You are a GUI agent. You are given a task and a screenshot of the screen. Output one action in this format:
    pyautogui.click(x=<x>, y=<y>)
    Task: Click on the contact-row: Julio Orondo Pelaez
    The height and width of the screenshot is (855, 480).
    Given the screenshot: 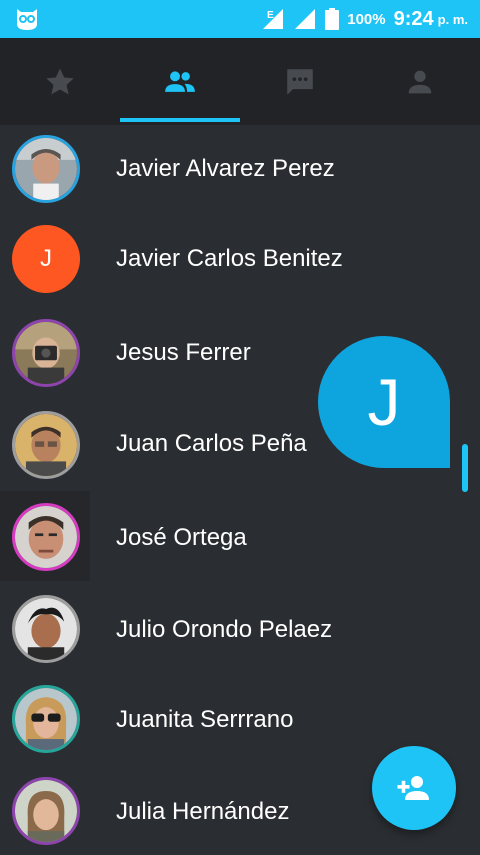 What is the action you would take?
    pyautogui.click(x=240, y=628)
    